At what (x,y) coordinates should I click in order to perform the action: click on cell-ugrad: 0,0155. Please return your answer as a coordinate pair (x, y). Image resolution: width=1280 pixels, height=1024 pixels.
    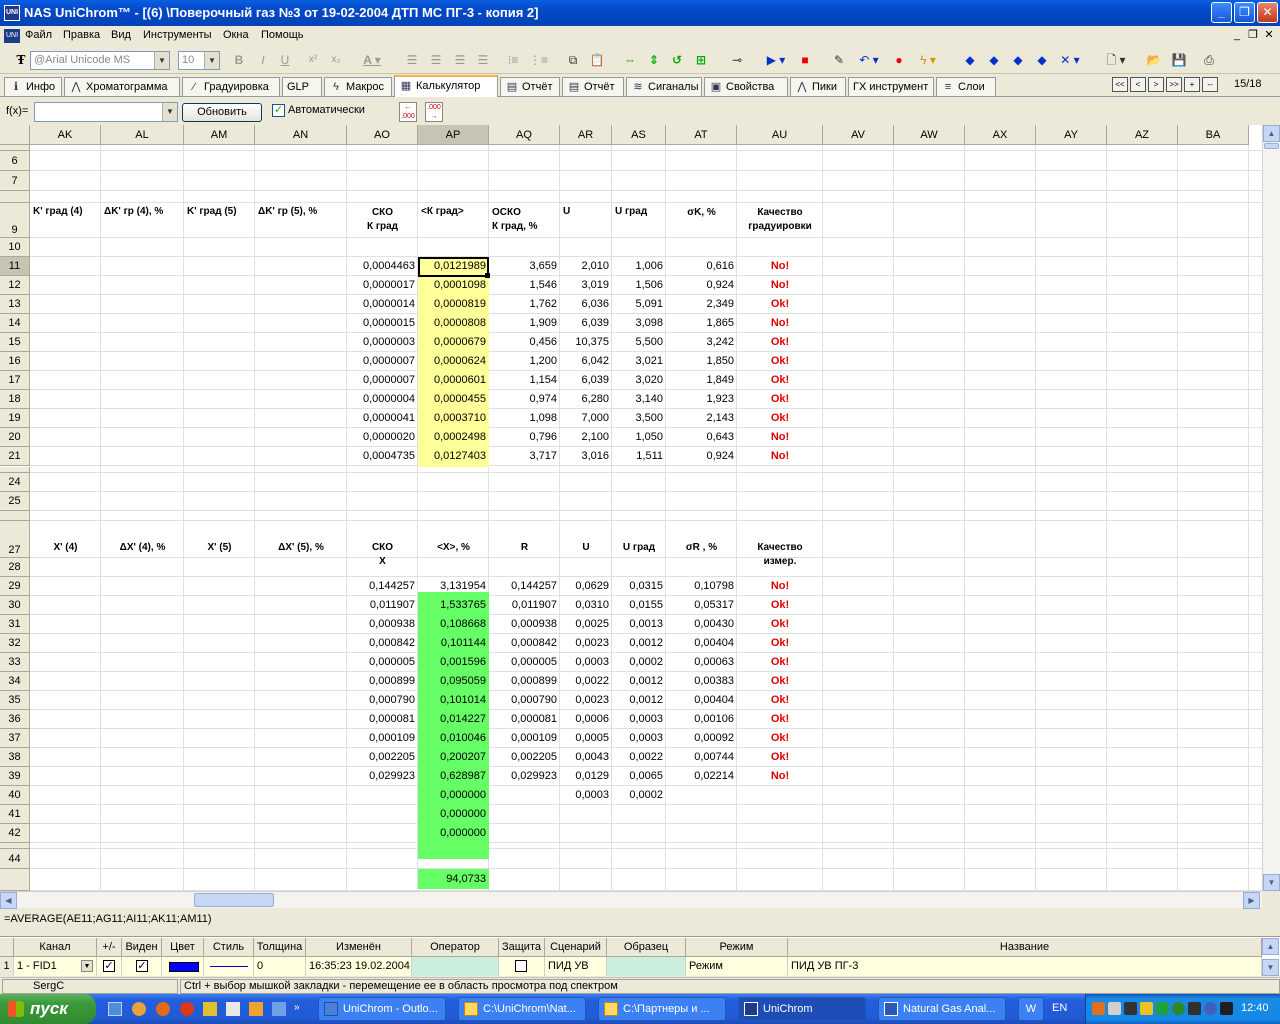
    Looking at the image, I should click on (639, 605).